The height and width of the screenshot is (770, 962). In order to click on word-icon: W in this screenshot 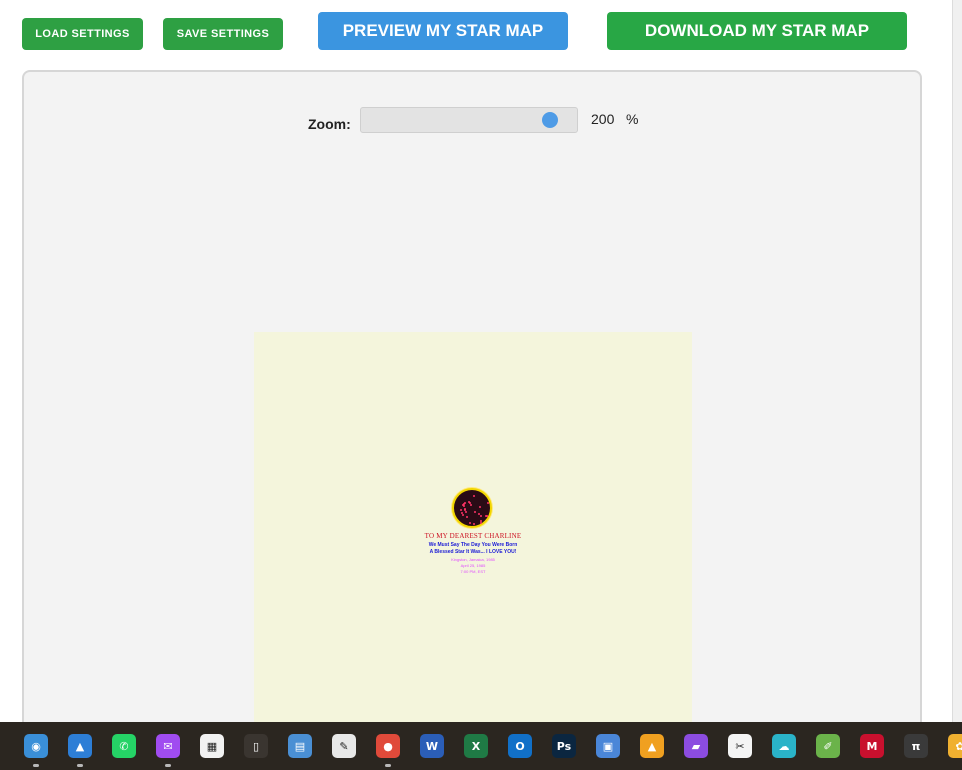, I will do `click(432, 746)`.